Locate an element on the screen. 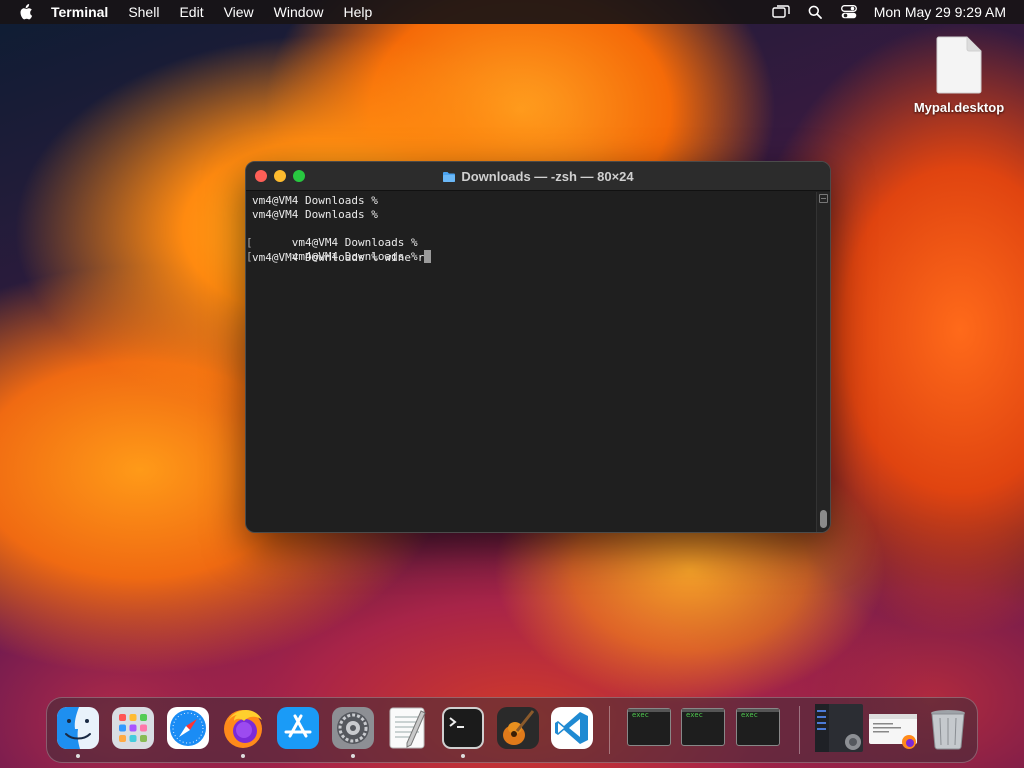  dock-firefox-window-thumbnail is located at coordinates (894, 730).